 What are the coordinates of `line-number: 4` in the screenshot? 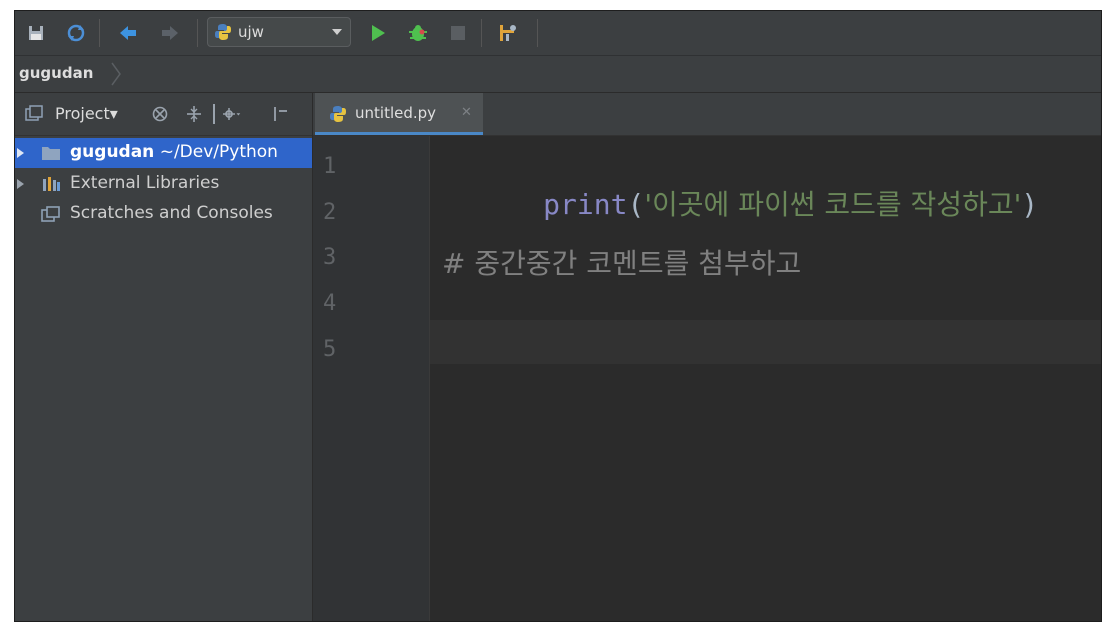 It's located at (330, 303).